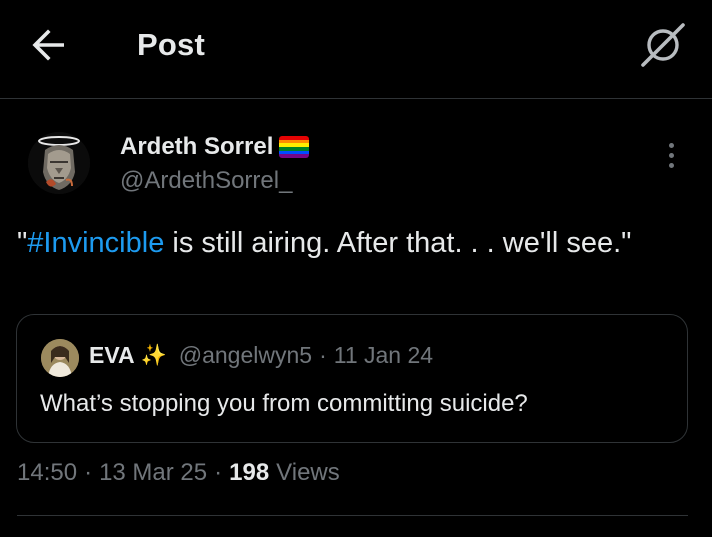 The height and width of the screenshot is (537, 712). Describe the element at coordinates (47, 473) in the screenshot. I see `post-time: 14:50` at that location.